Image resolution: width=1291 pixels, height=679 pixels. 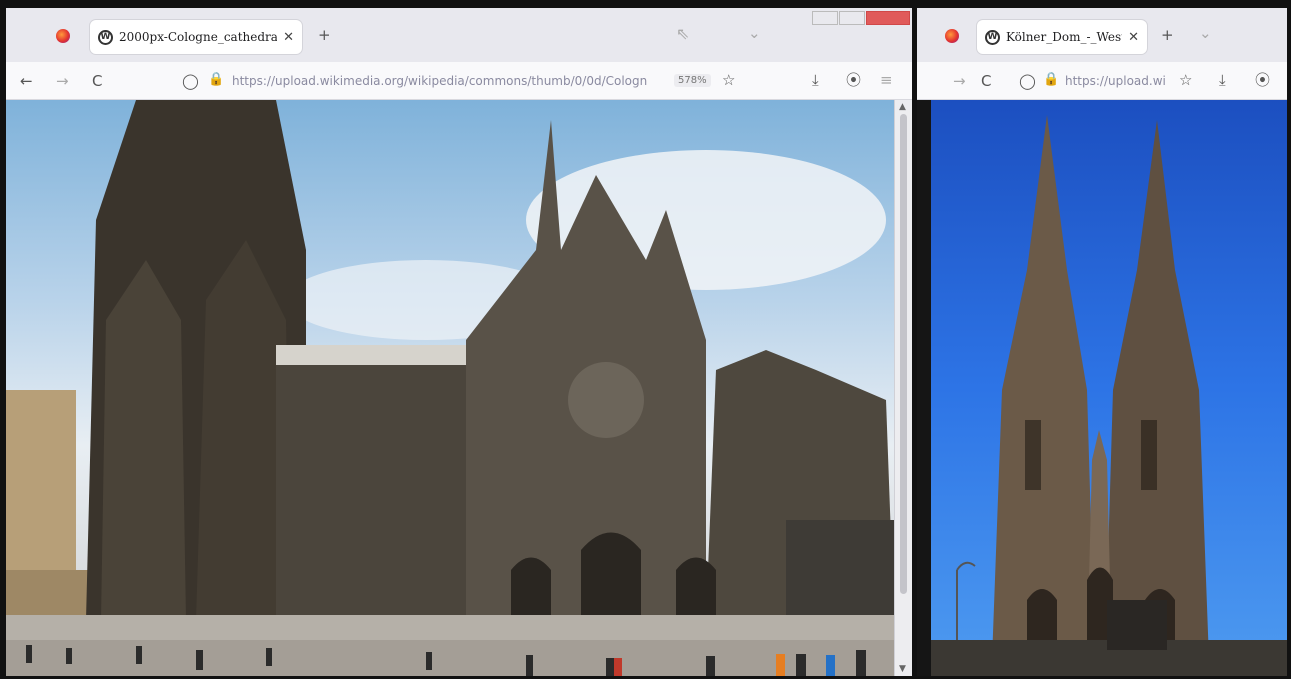 I want to click on left-minimize-button, so click(x=825, y=18).